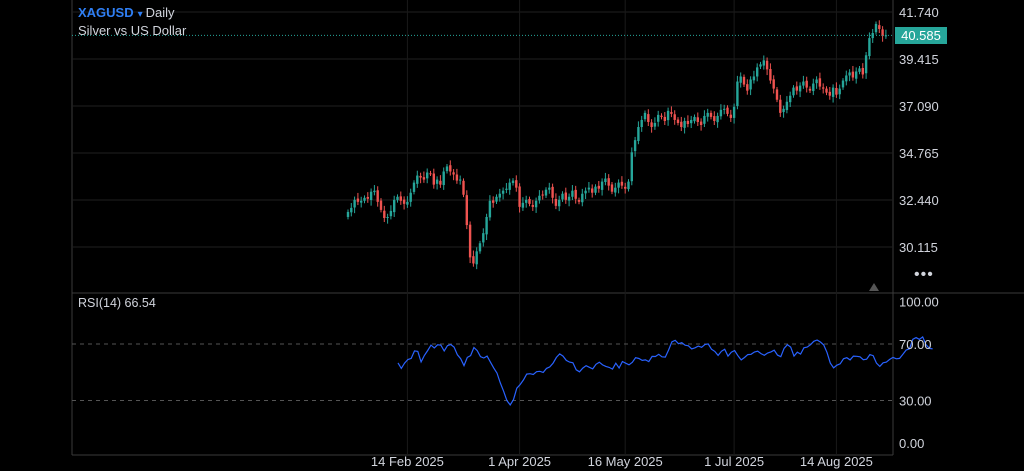 The width and height of the screenshot is (1024, 471). Describe the element at coordinates (919, 302) in the screenshot. I see `rsi-tick-label: 100.00` at that location.